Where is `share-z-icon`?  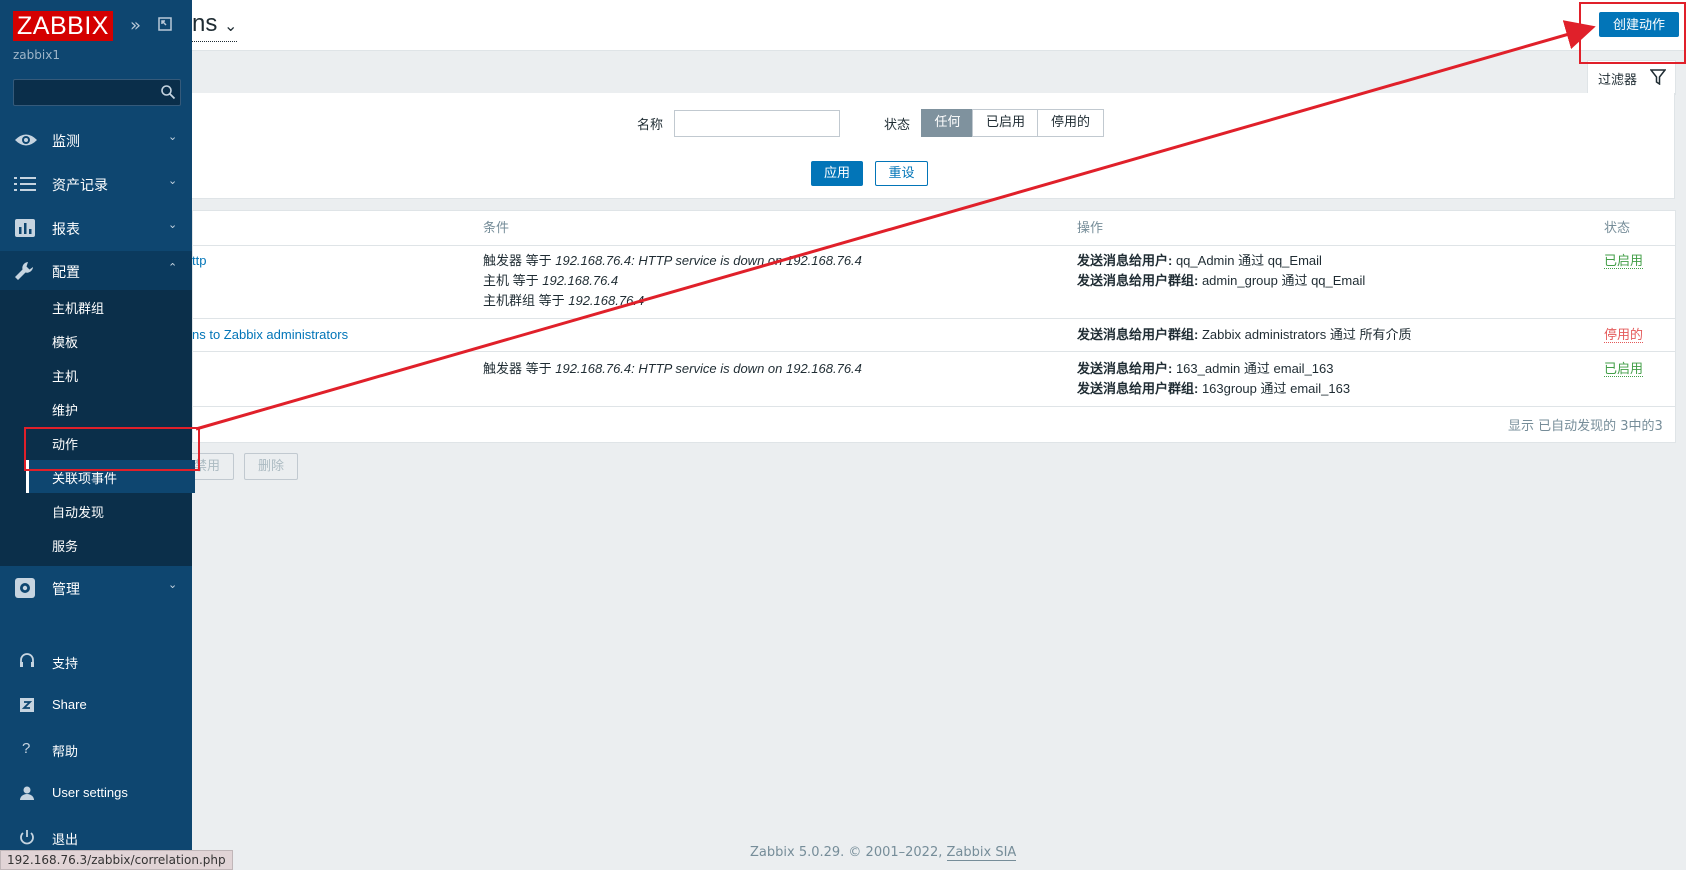
share-z-icon is located at coordinates (27, 705).